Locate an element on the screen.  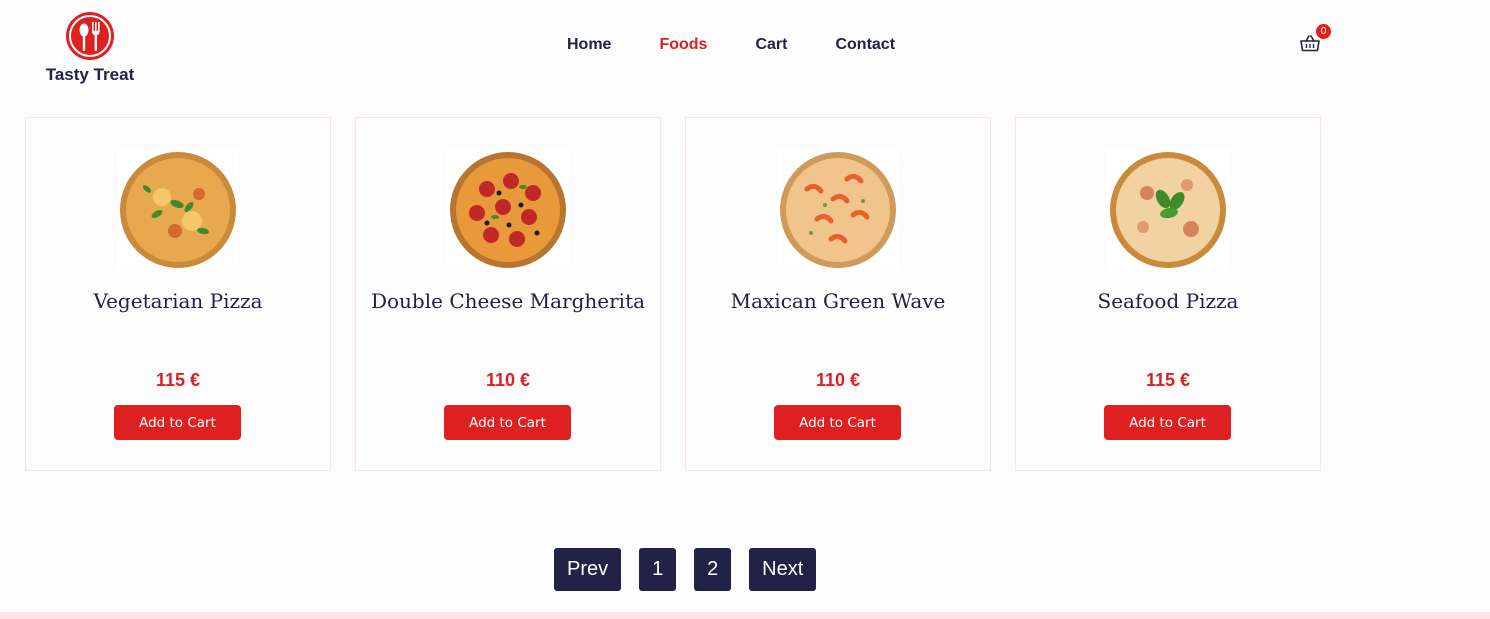
spoon-fork-icon is located at coordinates (90, 36).